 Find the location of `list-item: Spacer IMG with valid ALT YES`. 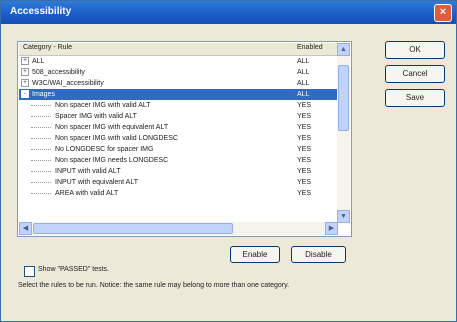

list-item: Spacer IMG with valid ALT YES is located at coordinates (179, 116).